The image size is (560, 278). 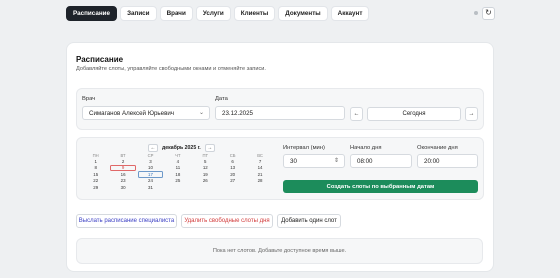 What do you see at coordinates (437, 148) in the screenshot?
I see `end-label: Окончание дня` at bounding box center [437, 148].